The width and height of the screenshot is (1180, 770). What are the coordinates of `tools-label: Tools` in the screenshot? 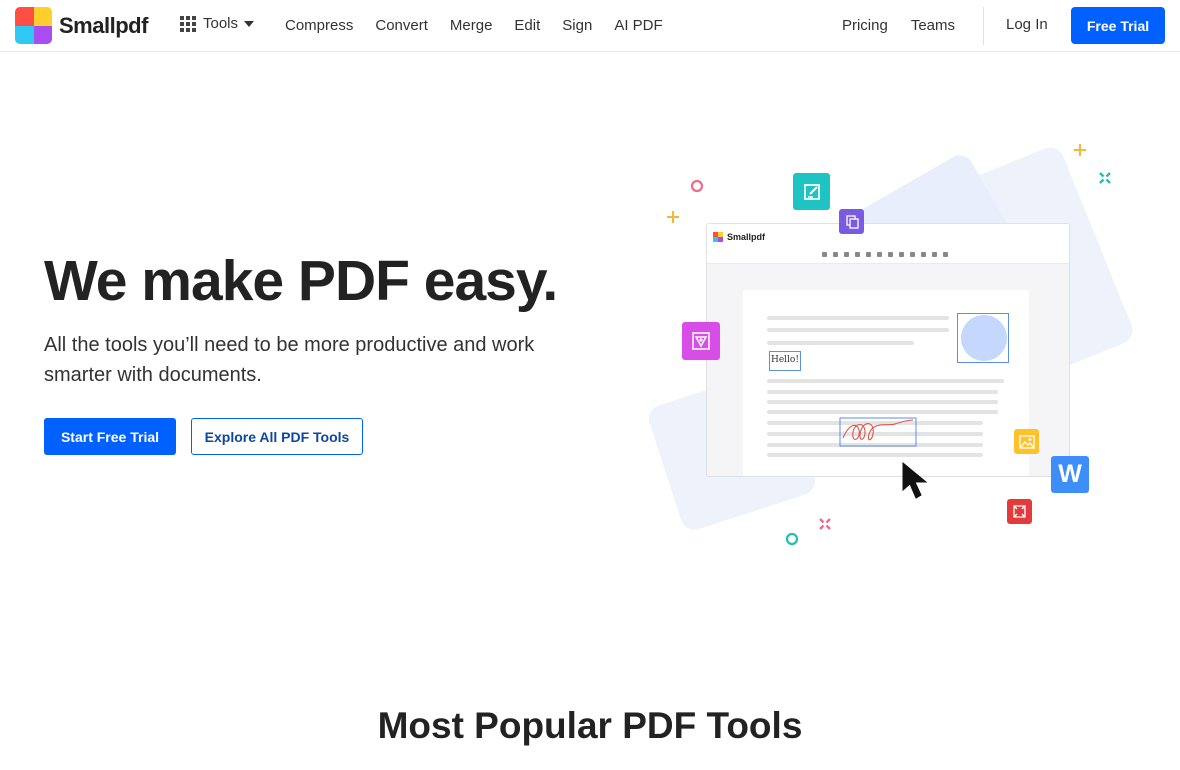 It's located at (221, 23).